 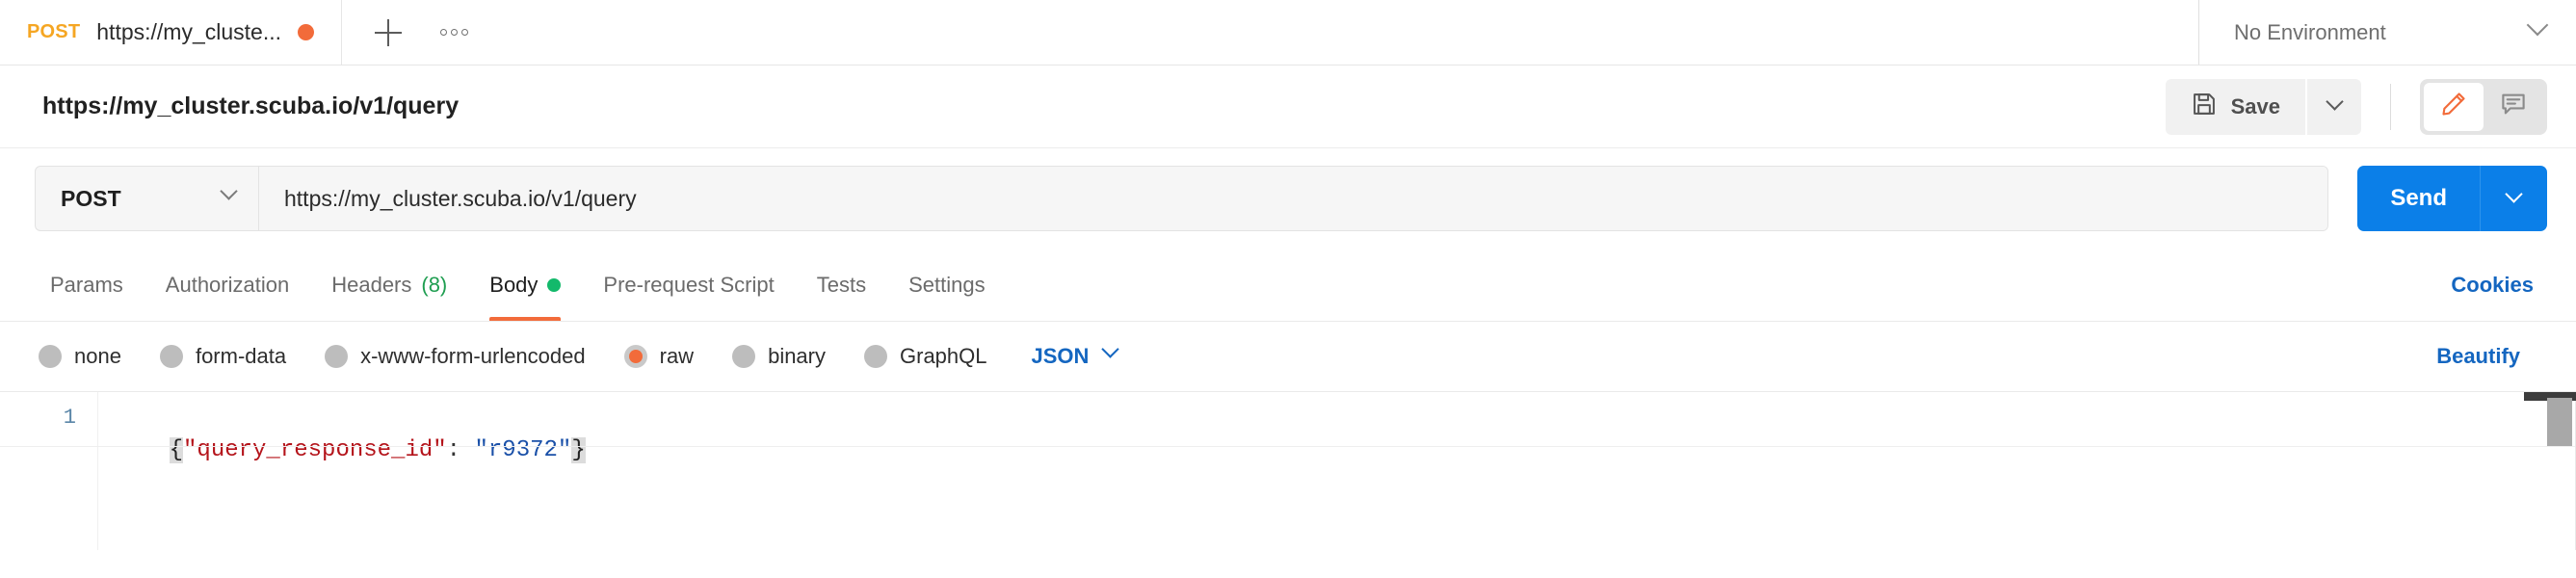 I want to click on send-button-label: Send, so click(x=2418, y=198).